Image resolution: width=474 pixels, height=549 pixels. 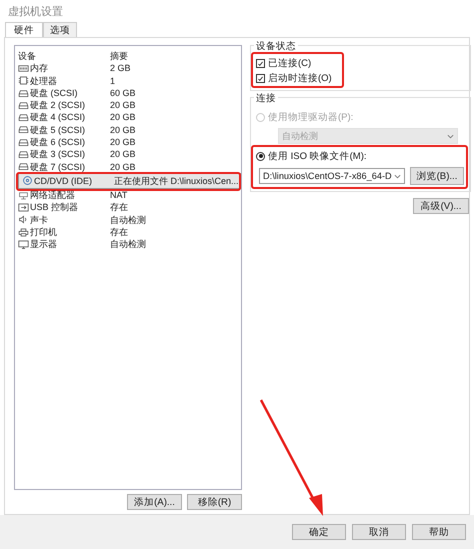 I want to click on device-row: 硬盘 6 (SCSI) 20 GB, so click(x=129, y=142).